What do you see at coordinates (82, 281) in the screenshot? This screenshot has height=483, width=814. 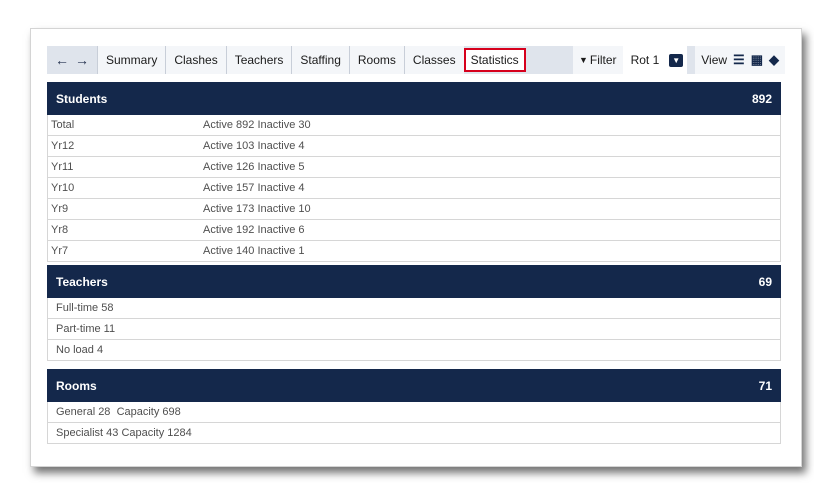 I see `teachers-title: Teachers` at bounding box center [82, 281].